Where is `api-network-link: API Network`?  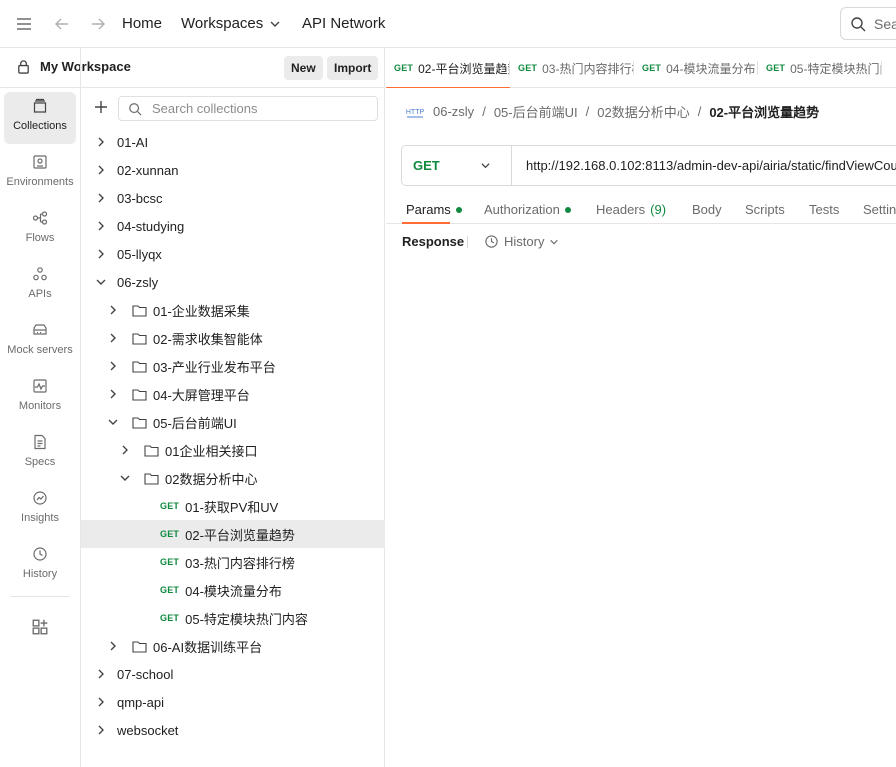
api-network-link: API Network is located at coordinates (343, 23).